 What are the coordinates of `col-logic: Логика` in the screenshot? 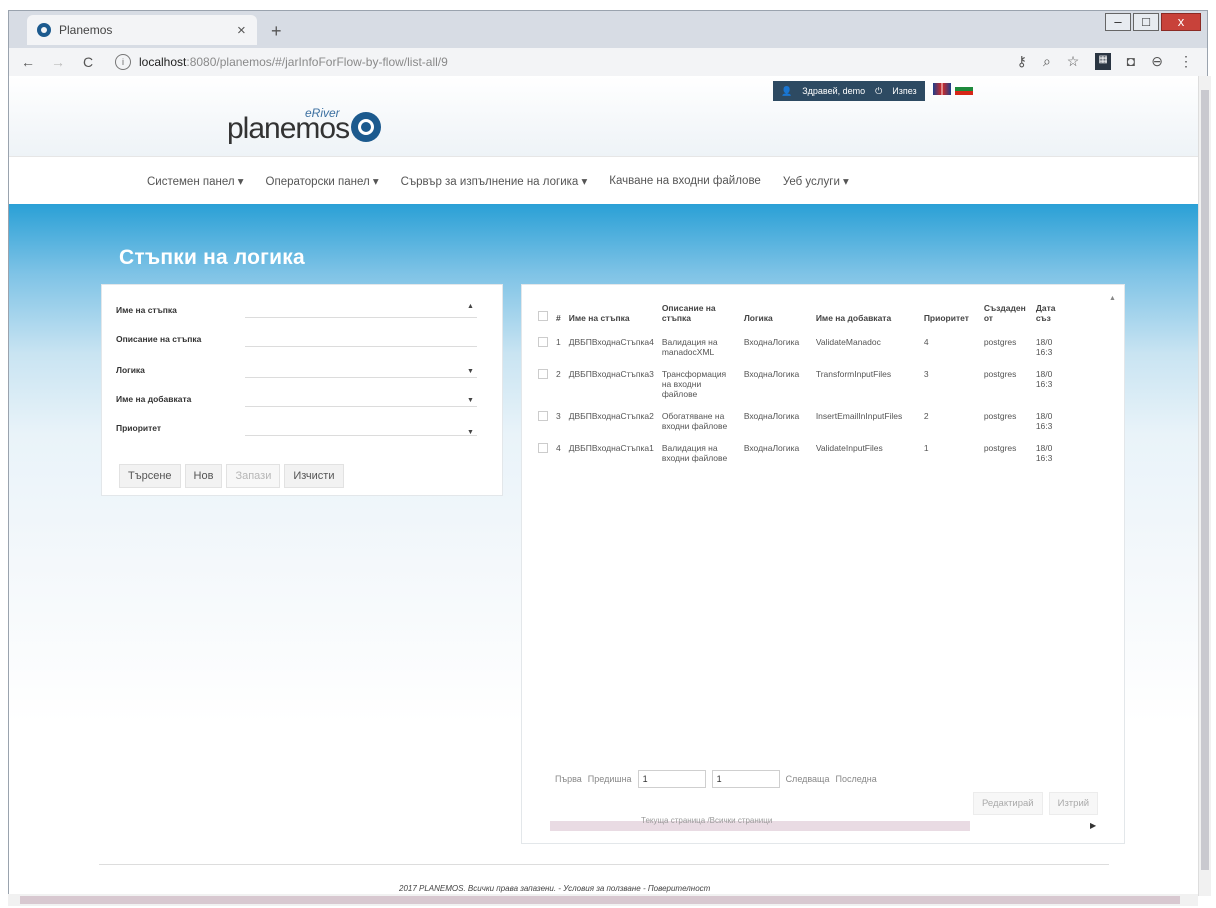 It's located at (776, 317).